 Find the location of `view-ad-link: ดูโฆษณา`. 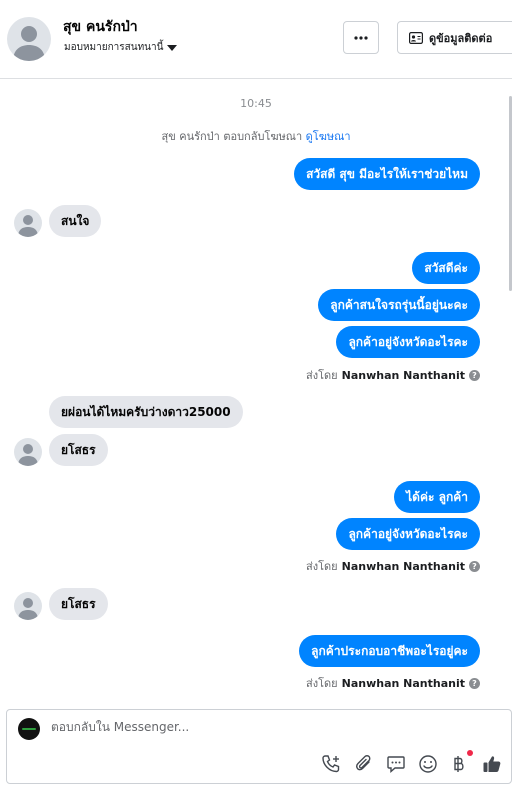

view-ad-link: ดูโฆษณา is located at coordinates (328, 136).